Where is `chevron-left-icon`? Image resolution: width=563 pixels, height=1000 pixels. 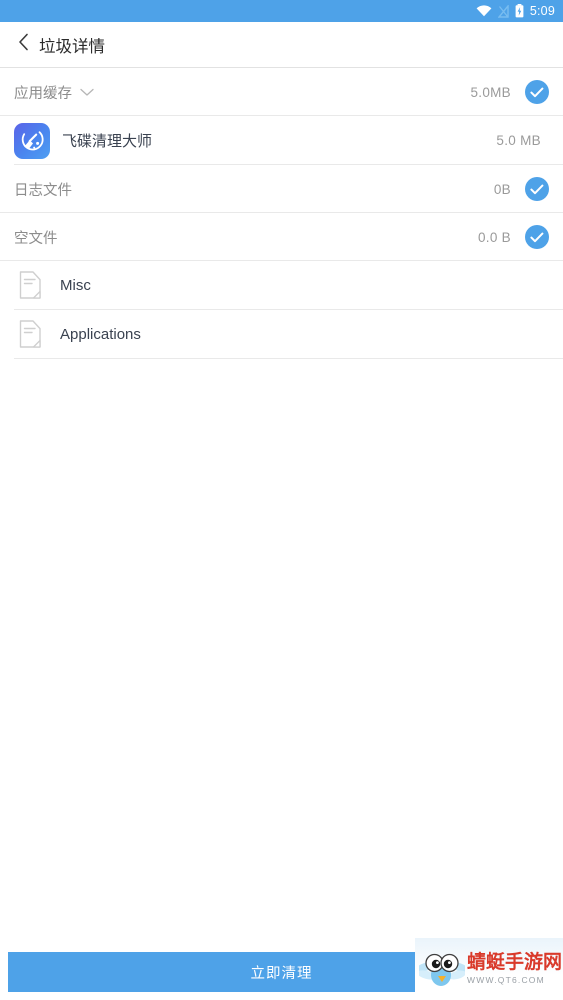 chevron-left-icon is located at coordinates (23, 44).